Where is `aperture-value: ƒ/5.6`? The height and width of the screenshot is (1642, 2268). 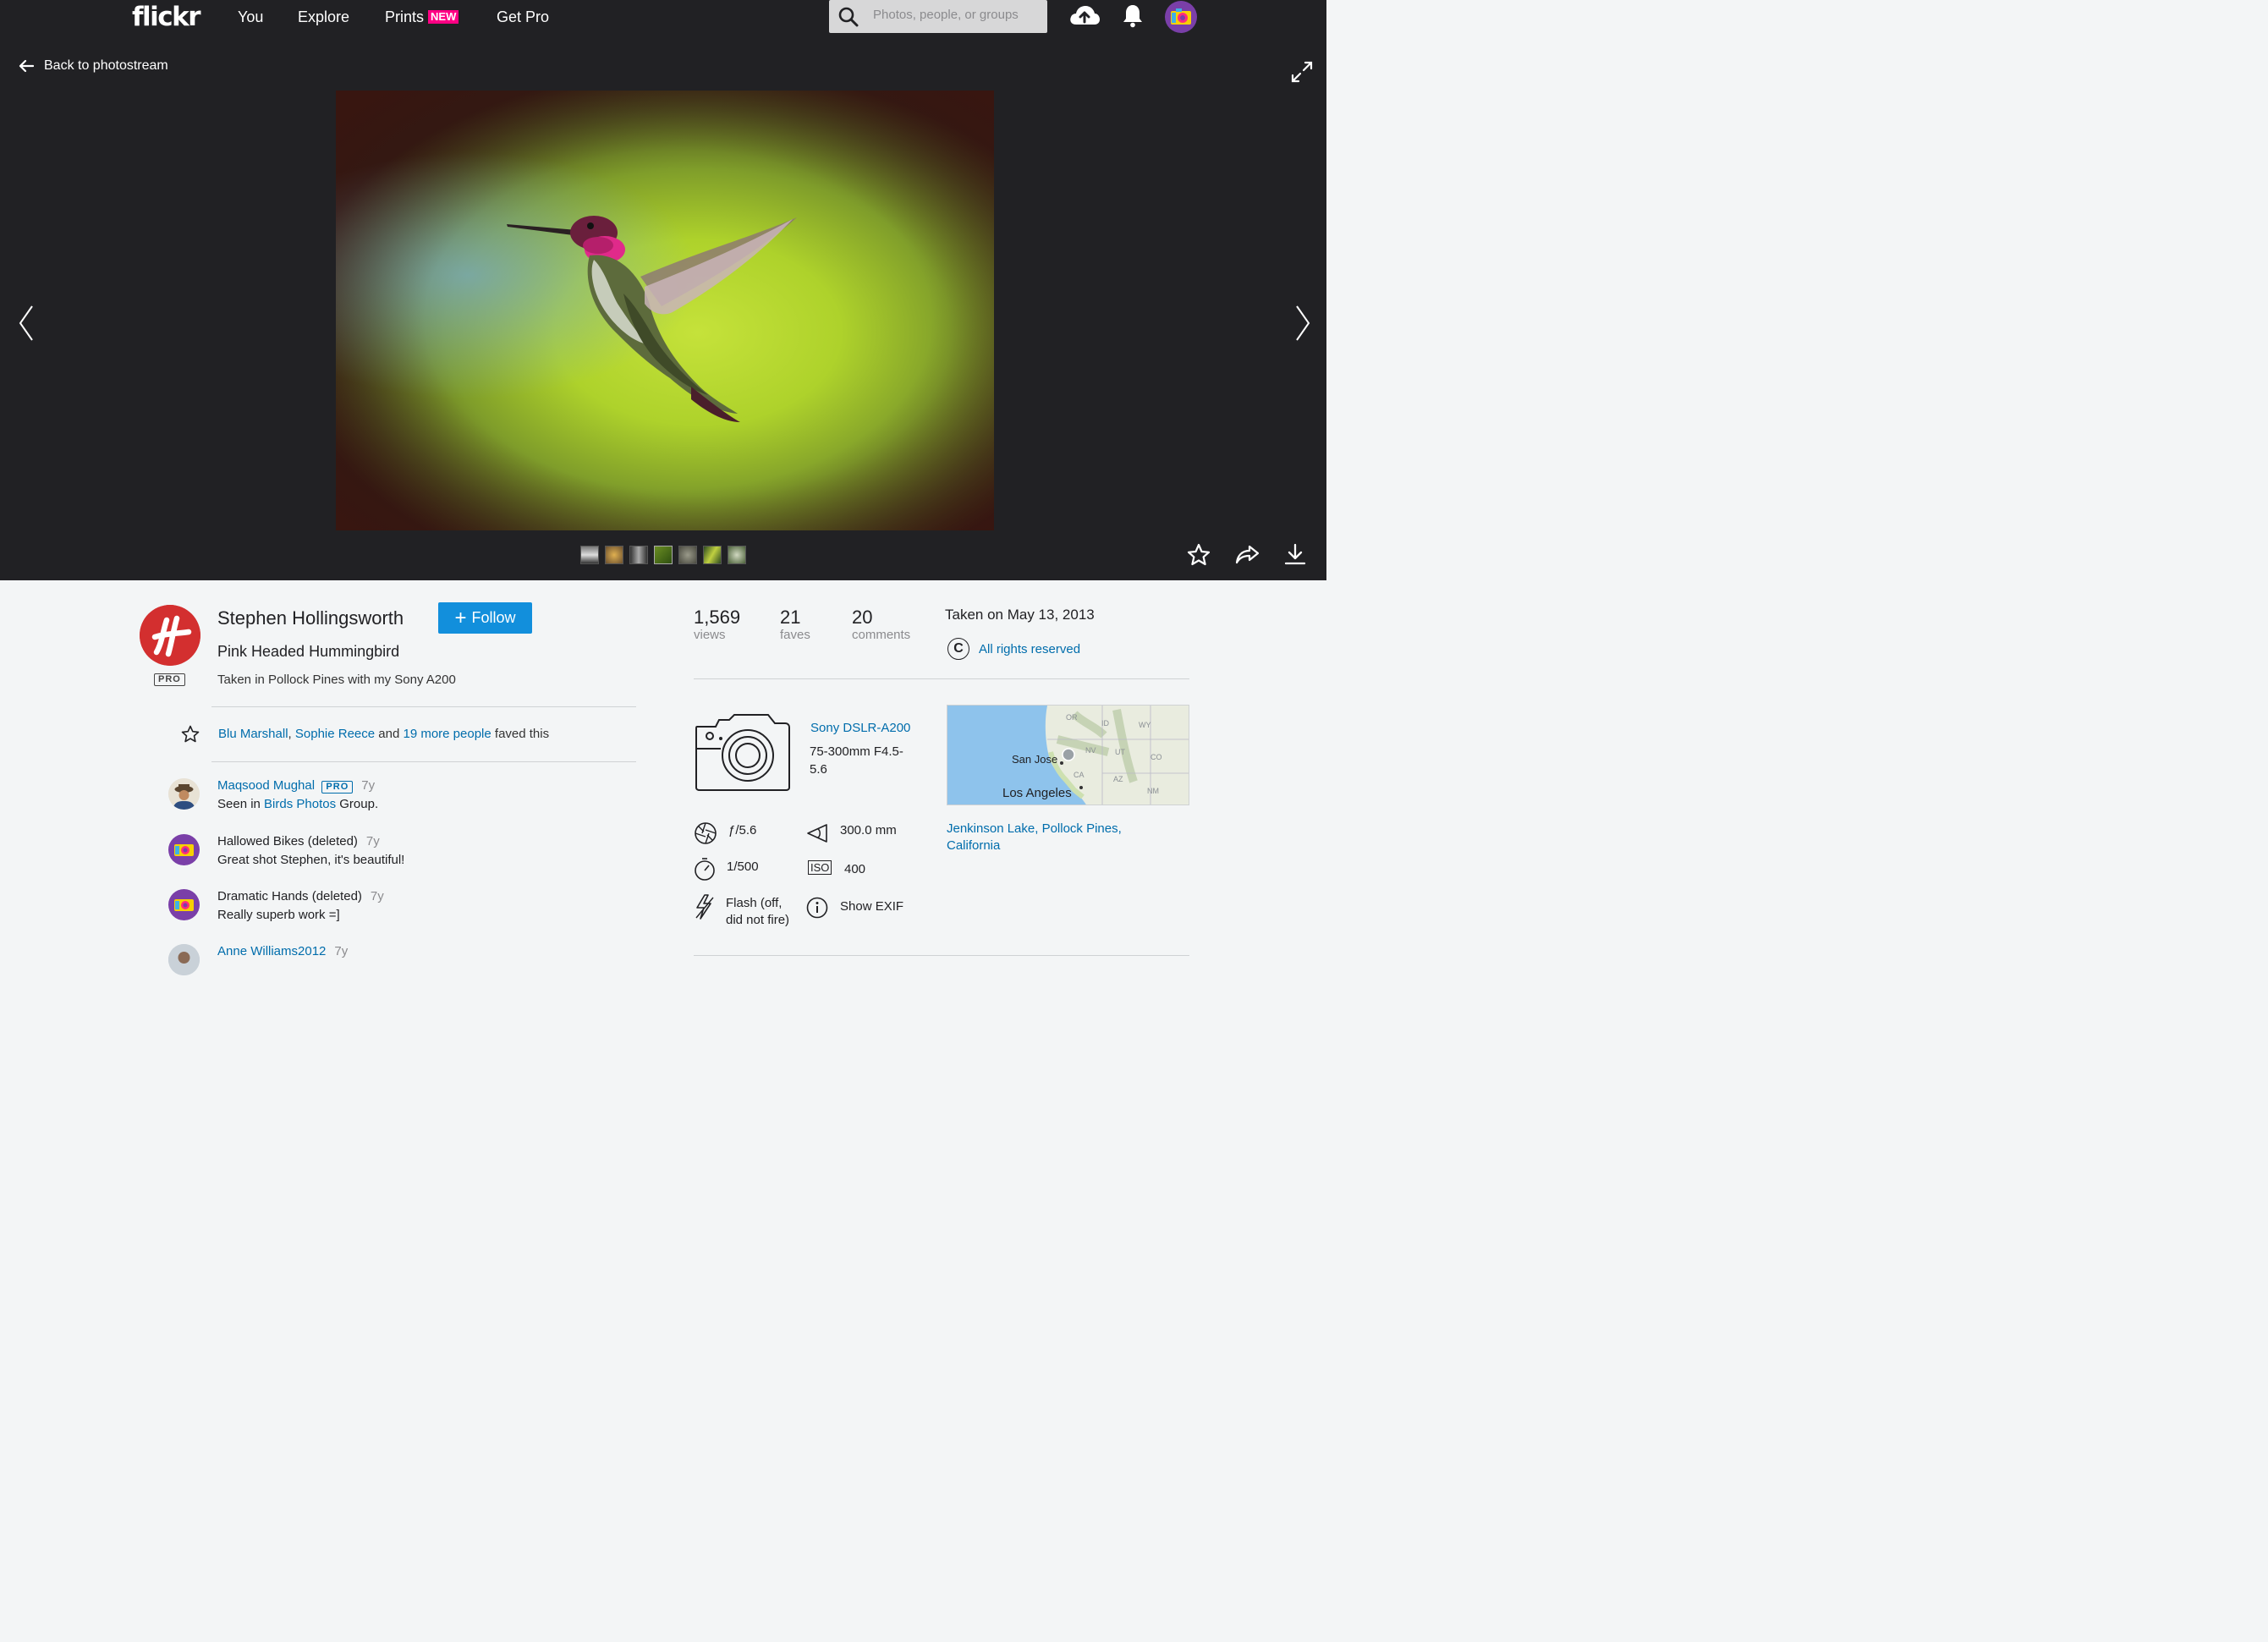 aperture-value: ƒ/5.6 is located at coordinates (742, 830).